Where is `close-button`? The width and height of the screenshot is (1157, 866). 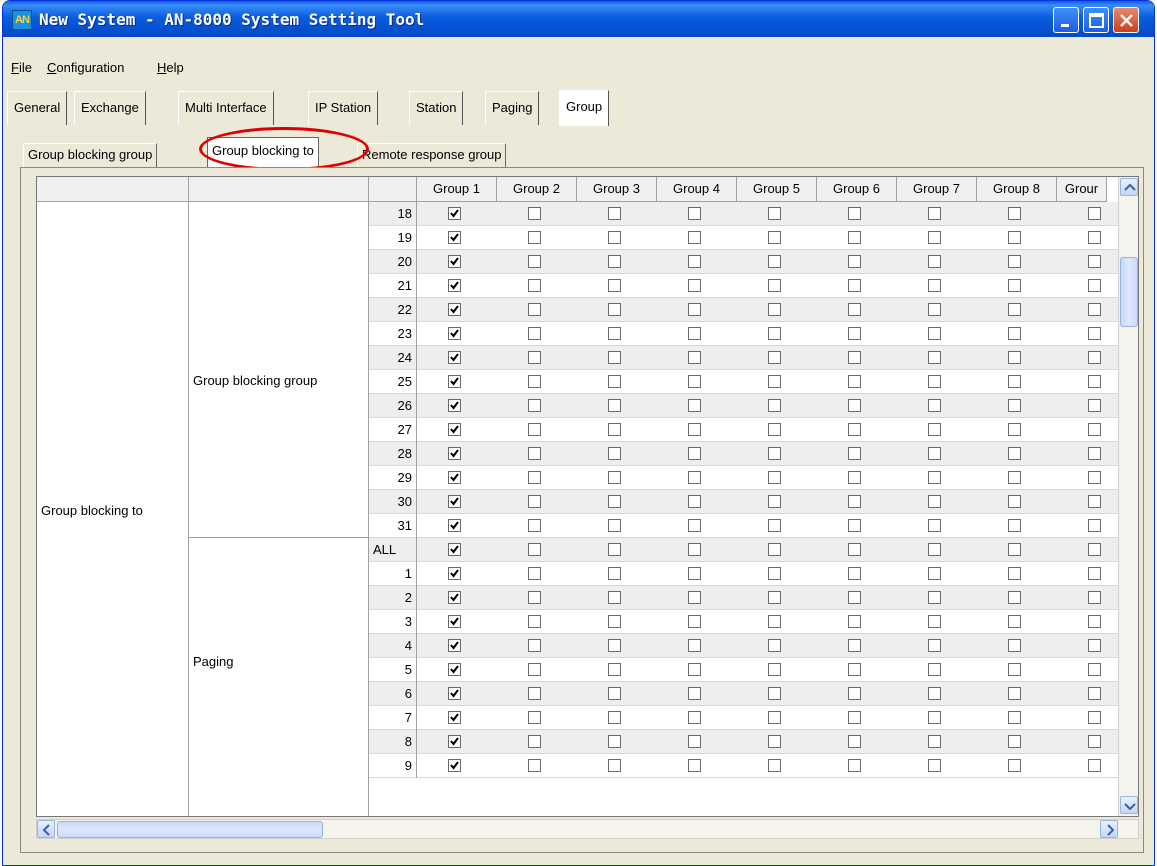 close-button is located at coordinates (1126, 20).